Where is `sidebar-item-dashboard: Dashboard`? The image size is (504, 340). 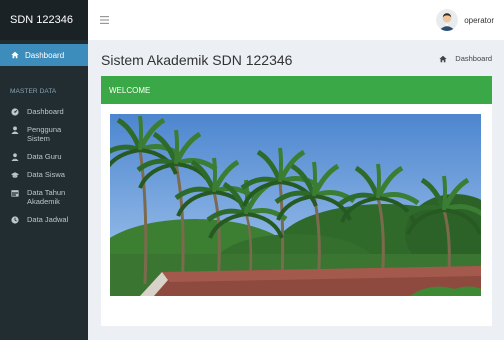 sidebar-item-dashboard: Dashboard is located at coordinates (44, 110).